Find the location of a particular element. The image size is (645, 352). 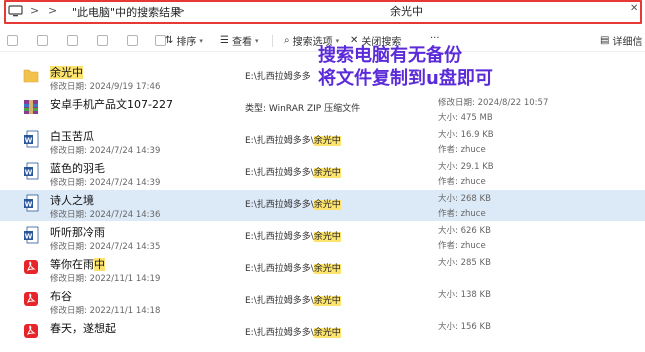

file-name: 安卓手机产品文107-227 is located at coordinates (111, 104).